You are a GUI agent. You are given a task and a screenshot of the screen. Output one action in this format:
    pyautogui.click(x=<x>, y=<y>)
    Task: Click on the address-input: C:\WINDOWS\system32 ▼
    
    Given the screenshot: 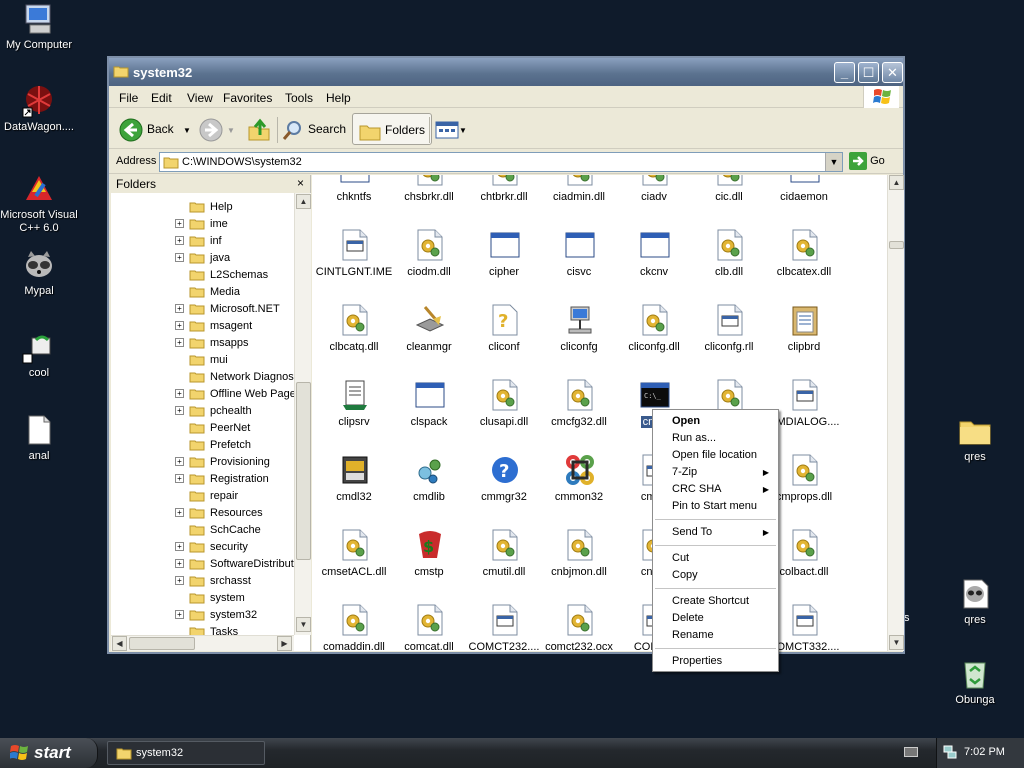 What is the action you would take?
    pyautogui.click(x=501, y=162)
    